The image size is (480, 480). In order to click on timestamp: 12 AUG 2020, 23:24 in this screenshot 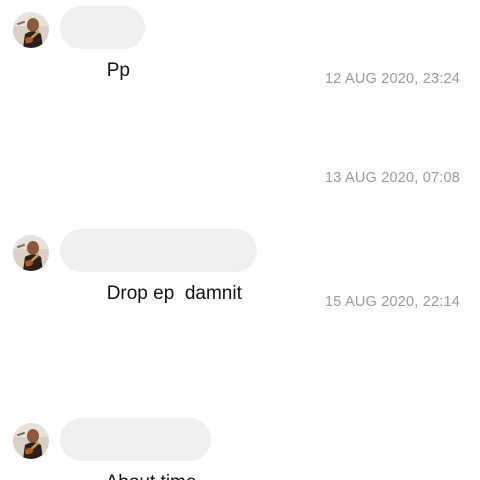, I will do `click(392, 79)`.